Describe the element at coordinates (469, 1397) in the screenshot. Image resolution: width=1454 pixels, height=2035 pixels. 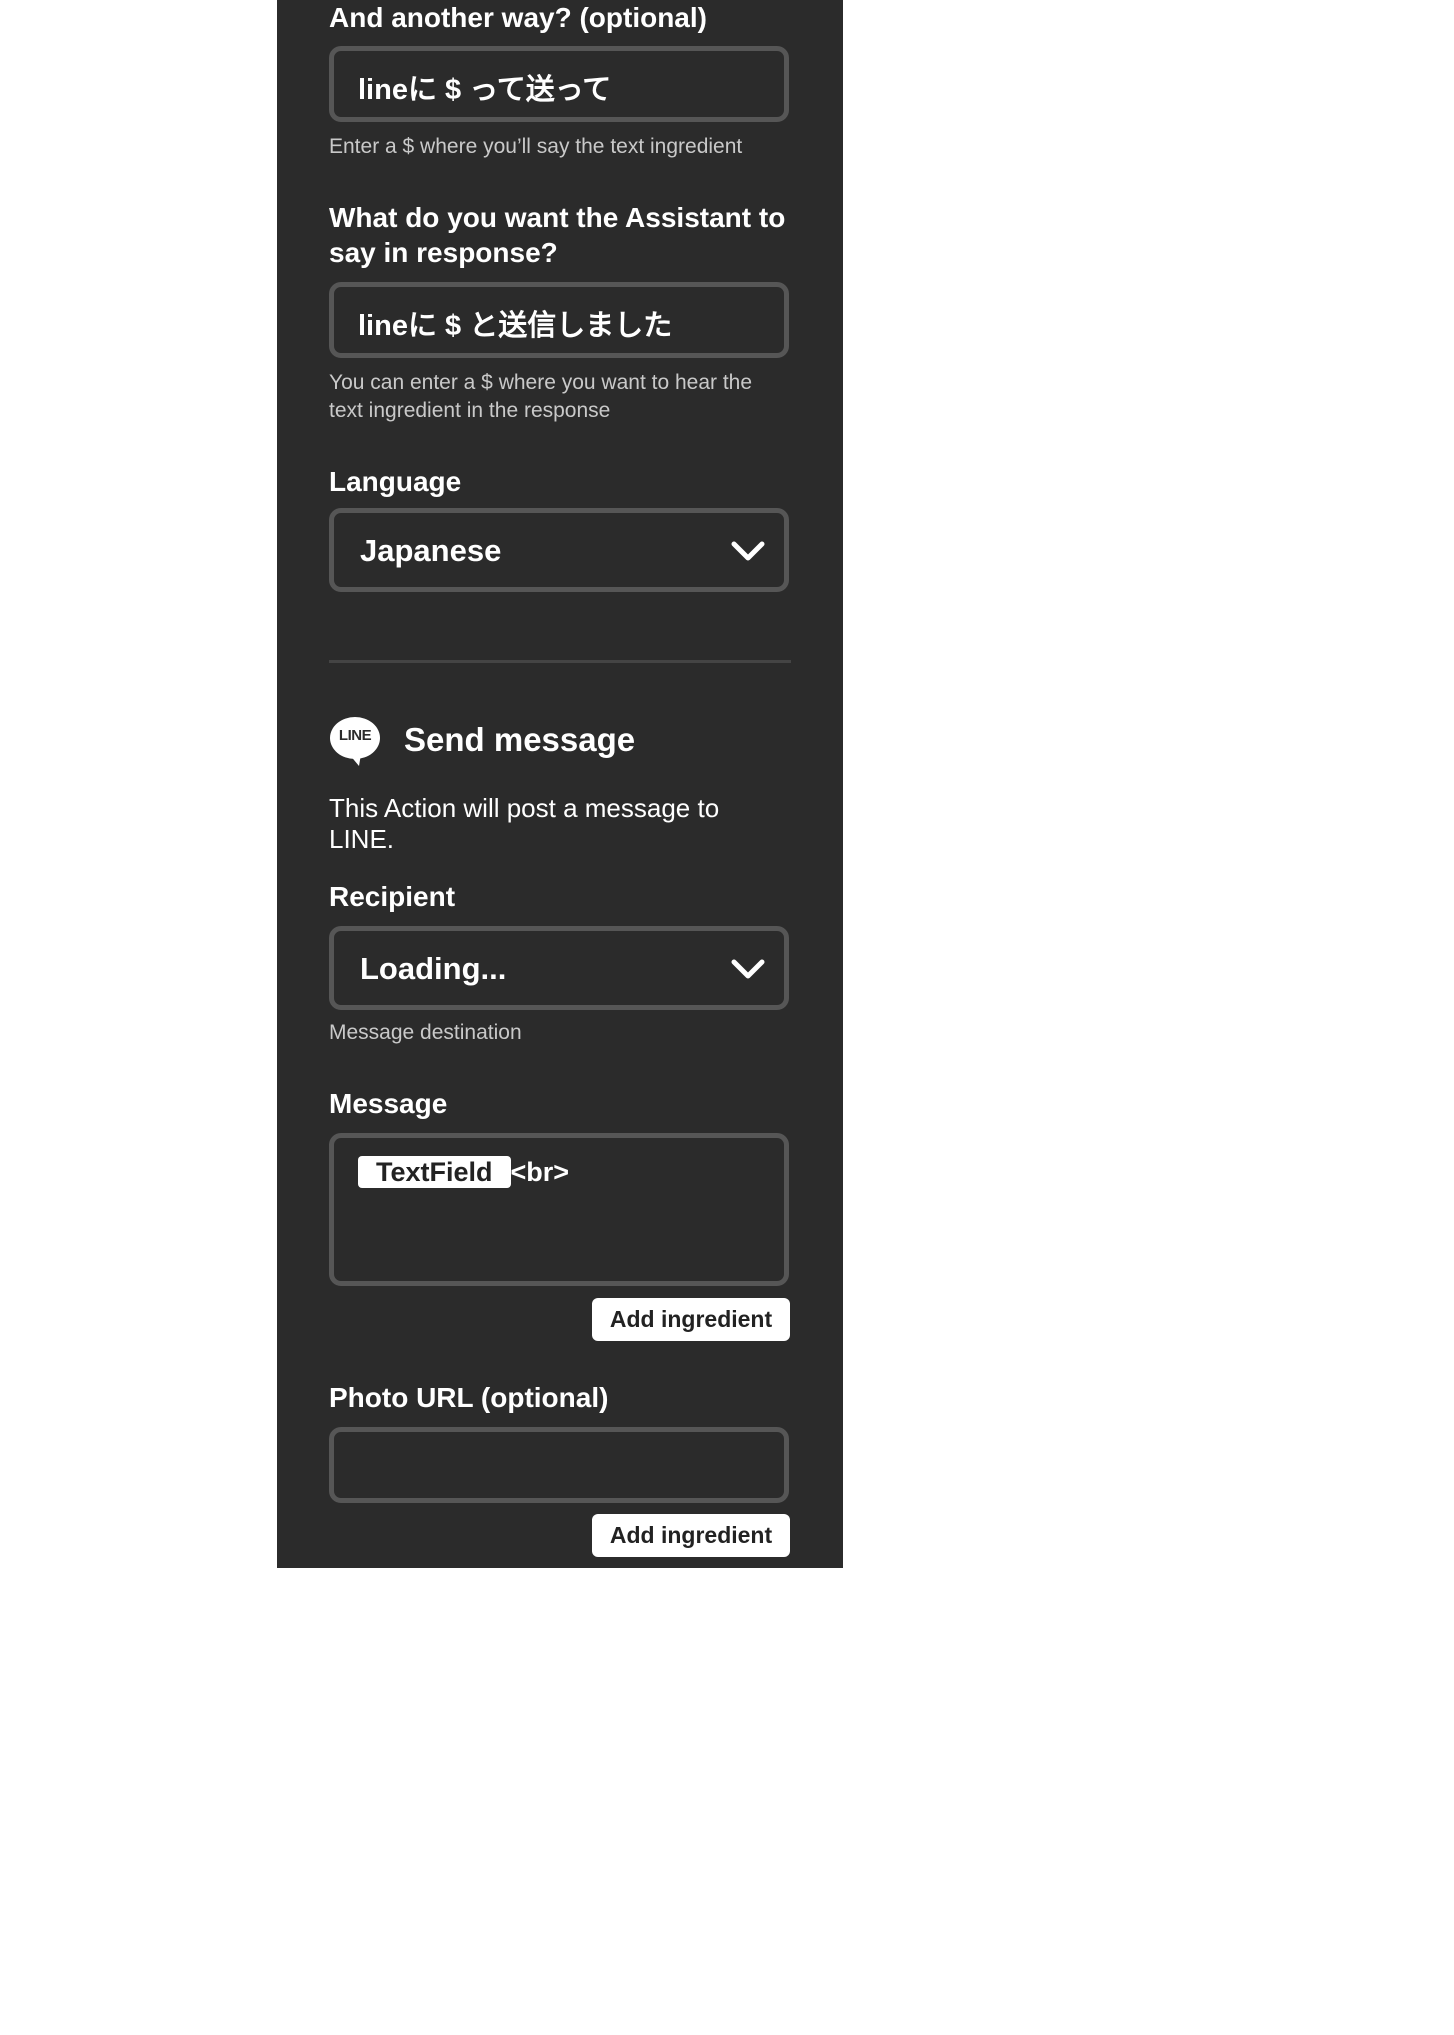
I see `photo-url-label: Photo URL (optional)` at that location.